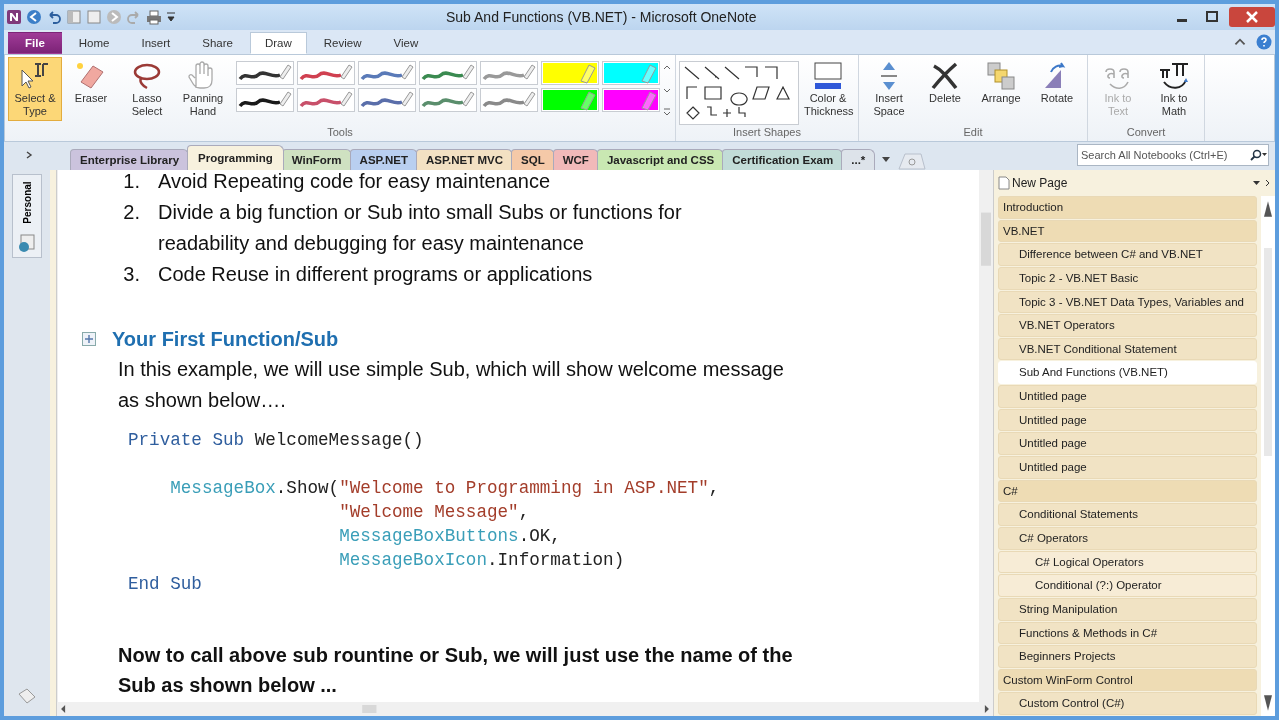 The height and width of the screenshot is (720, 1279). I want to click on edit-button: Delete, so click(945, 82).